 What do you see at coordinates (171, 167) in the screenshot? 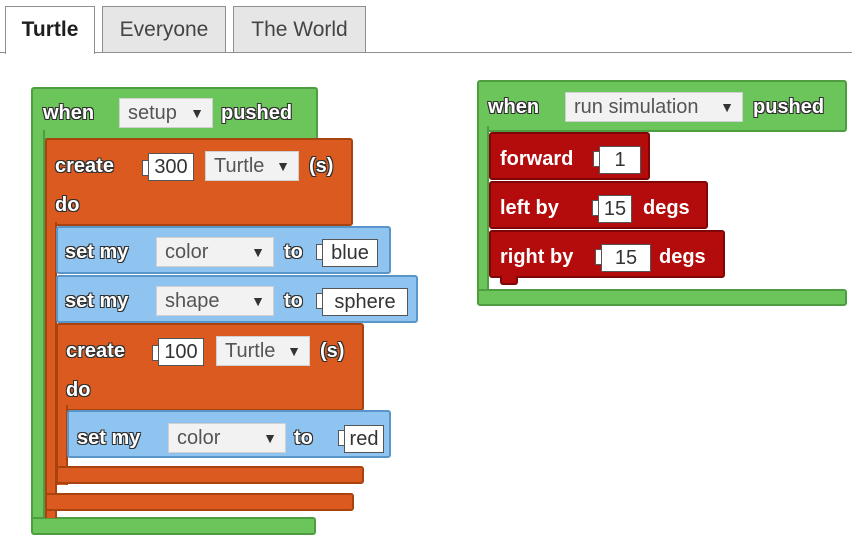
I see `create-count-field: 300` at bounding box center [171, 167].